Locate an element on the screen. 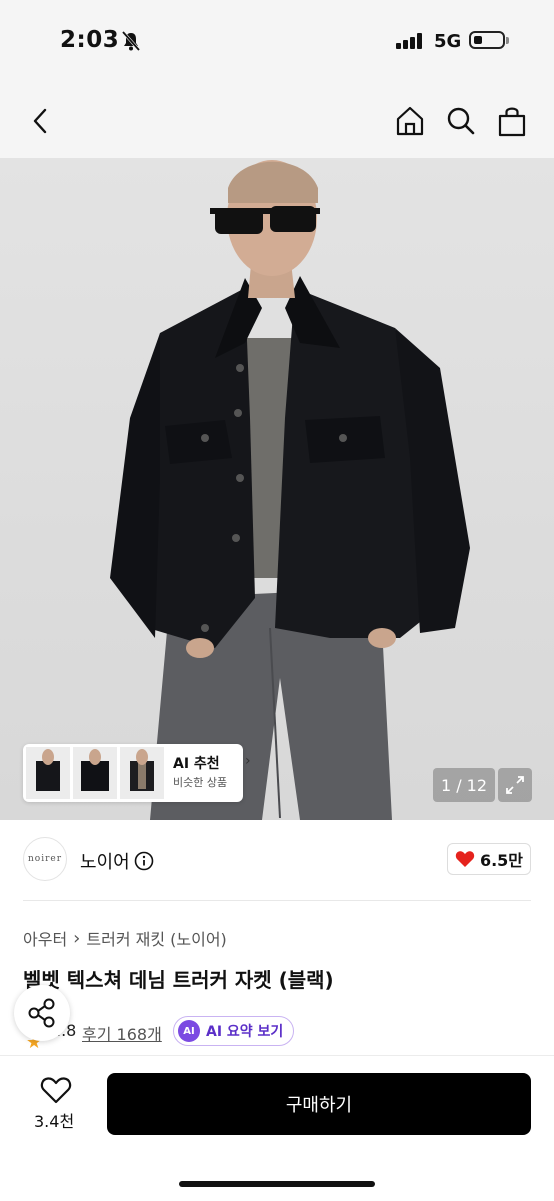 This screenshot has width=554, height=1201. search-icon is located at coordinates (461, 121).